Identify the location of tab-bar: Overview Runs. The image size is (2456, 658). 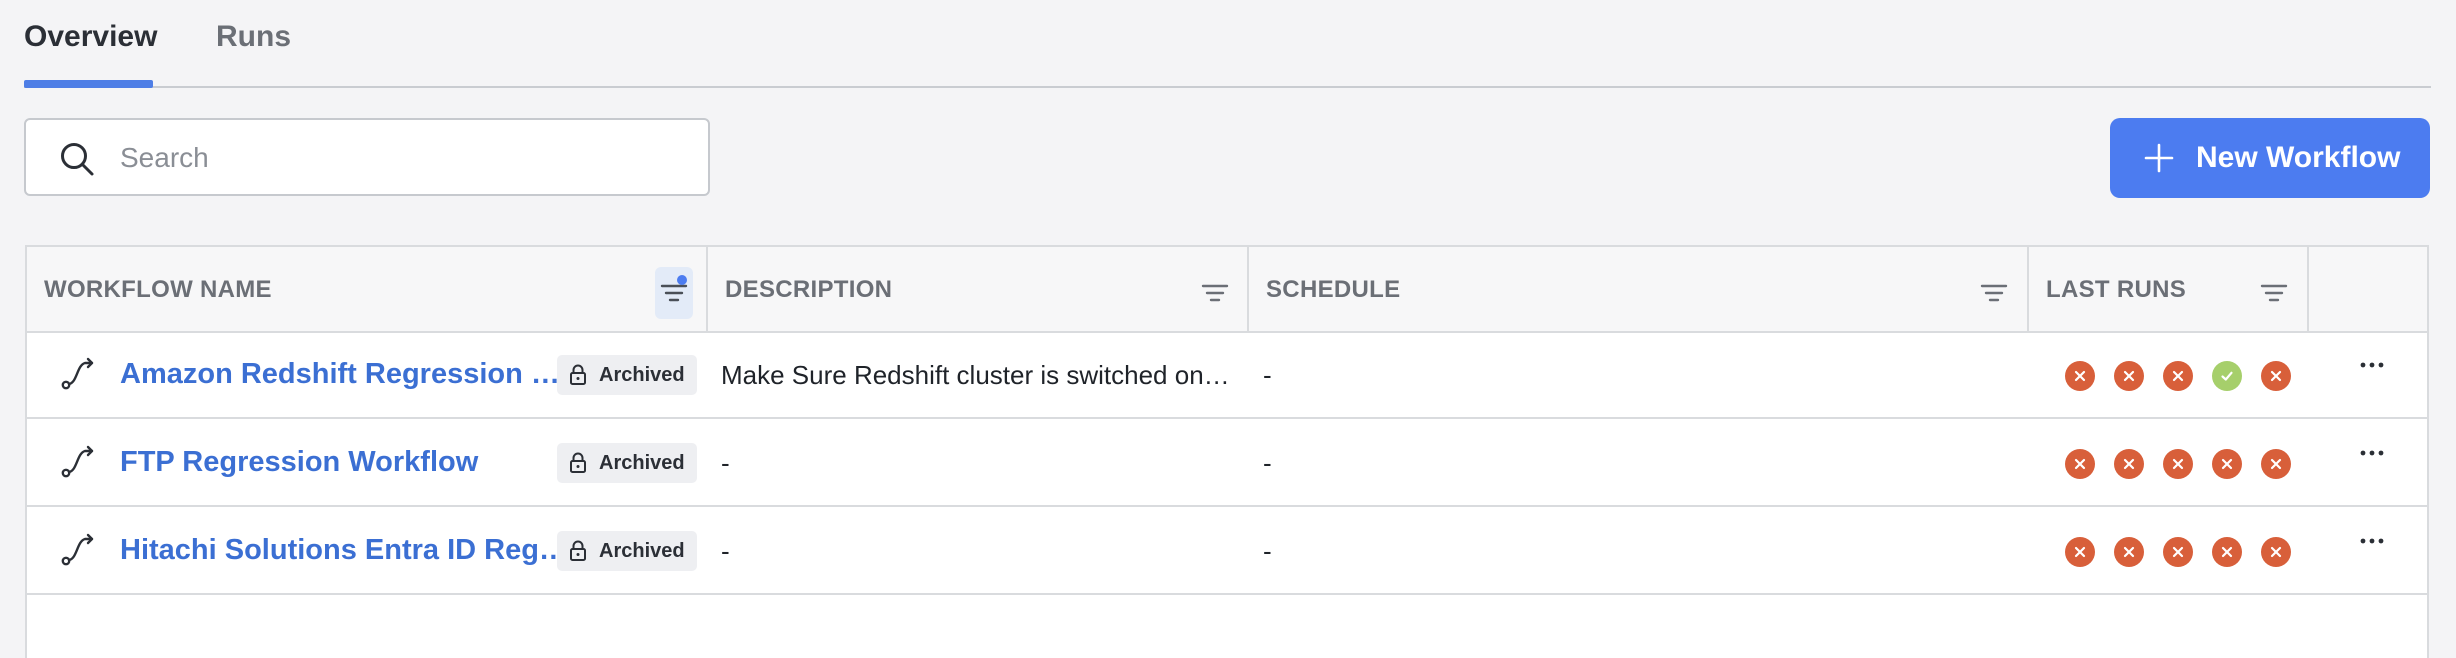
(1227, 44).